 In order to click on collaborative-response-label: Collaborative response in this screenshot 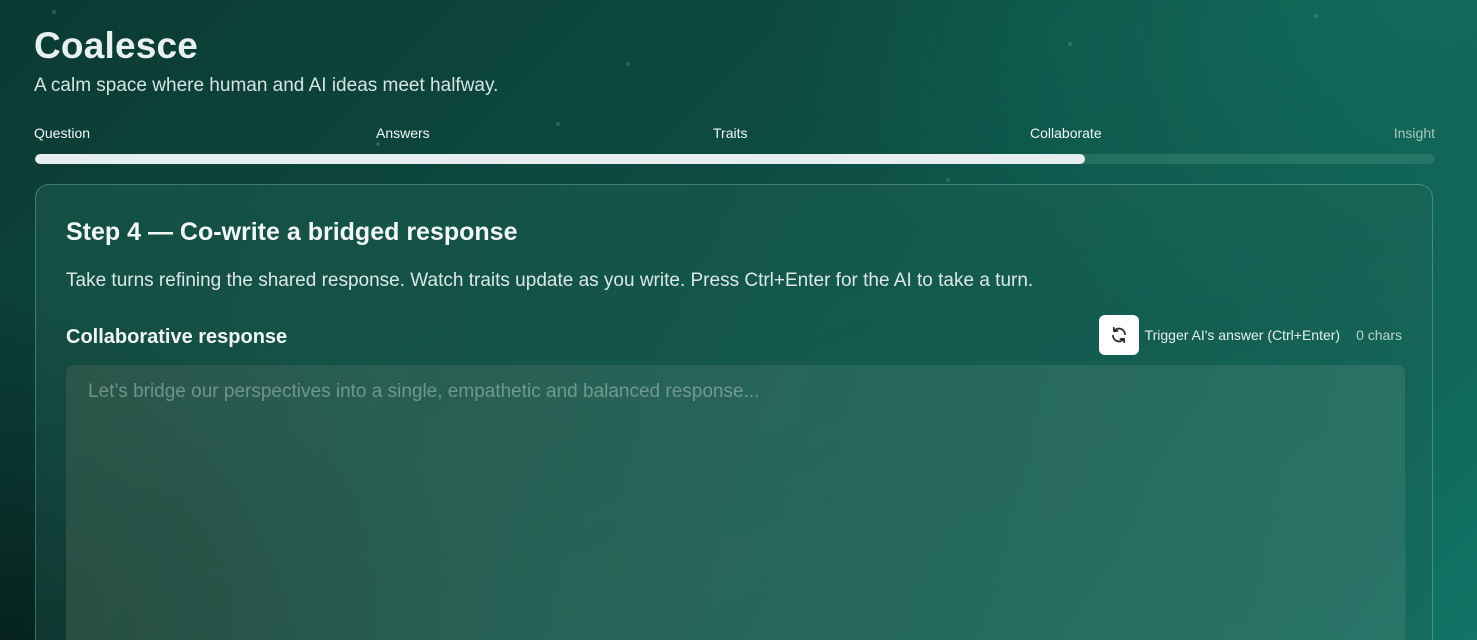, I will do `click(177, 337)`.